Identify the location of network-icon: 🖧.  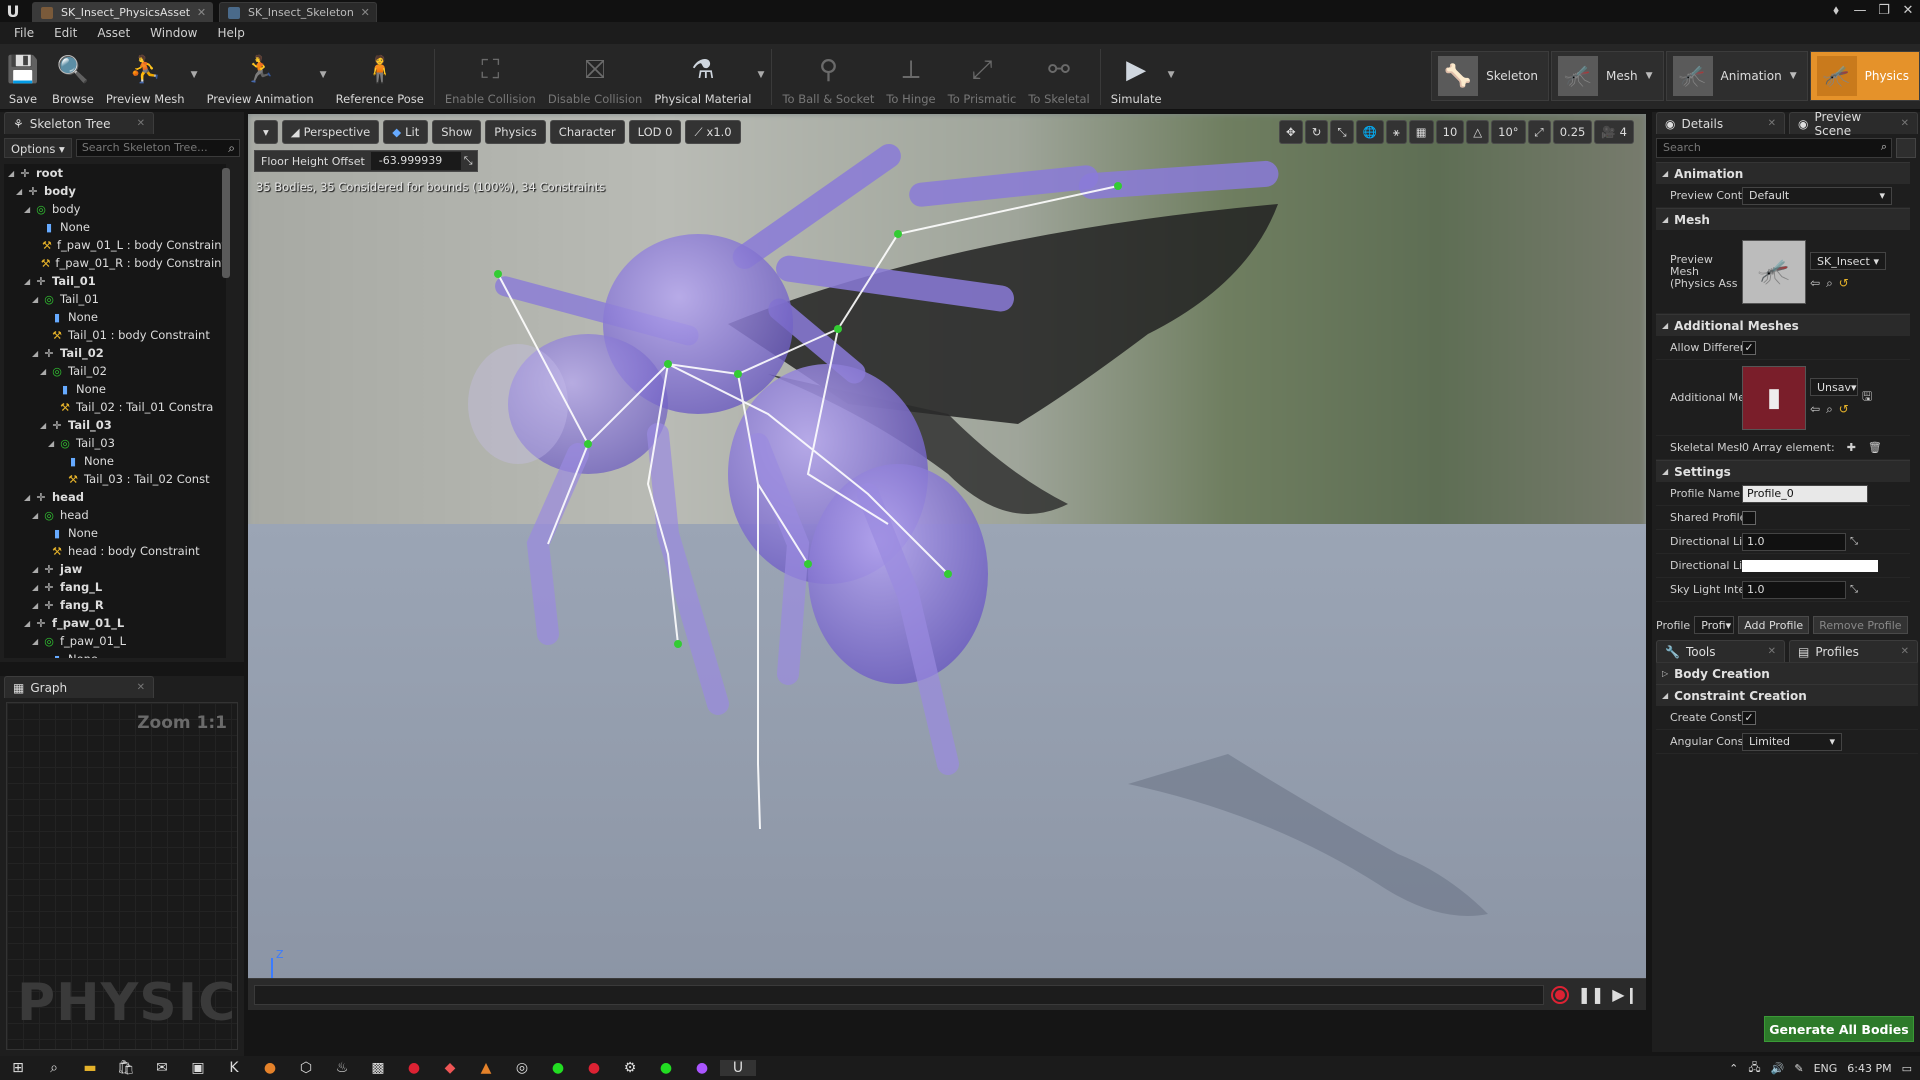
(1754, 1068).